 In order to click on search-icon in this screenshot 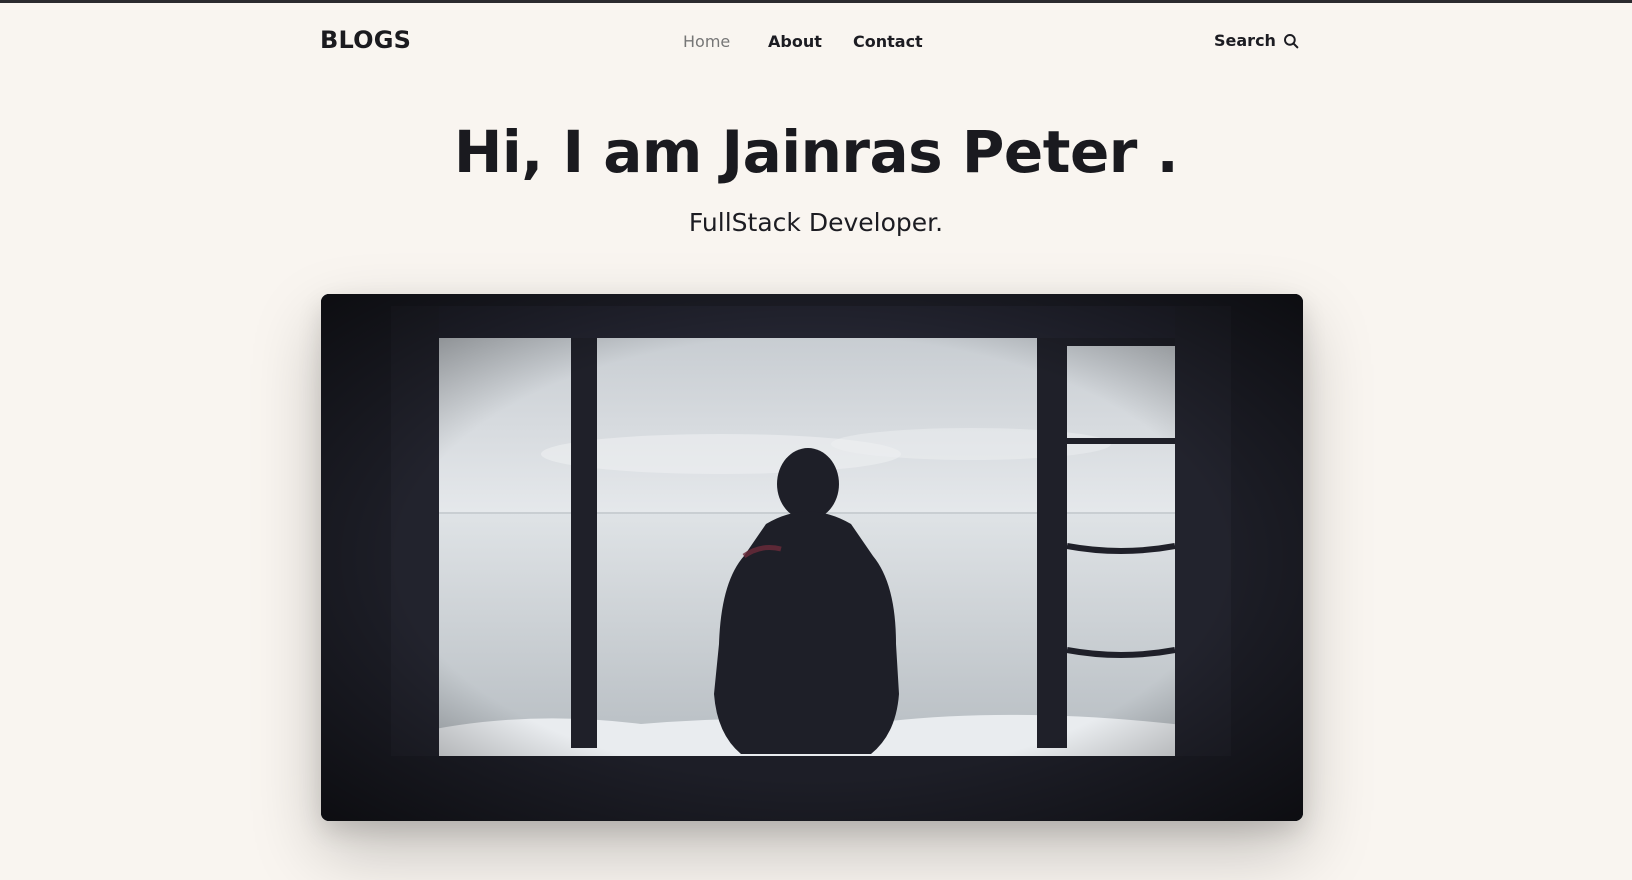, I will do `click(1291, 40)`.